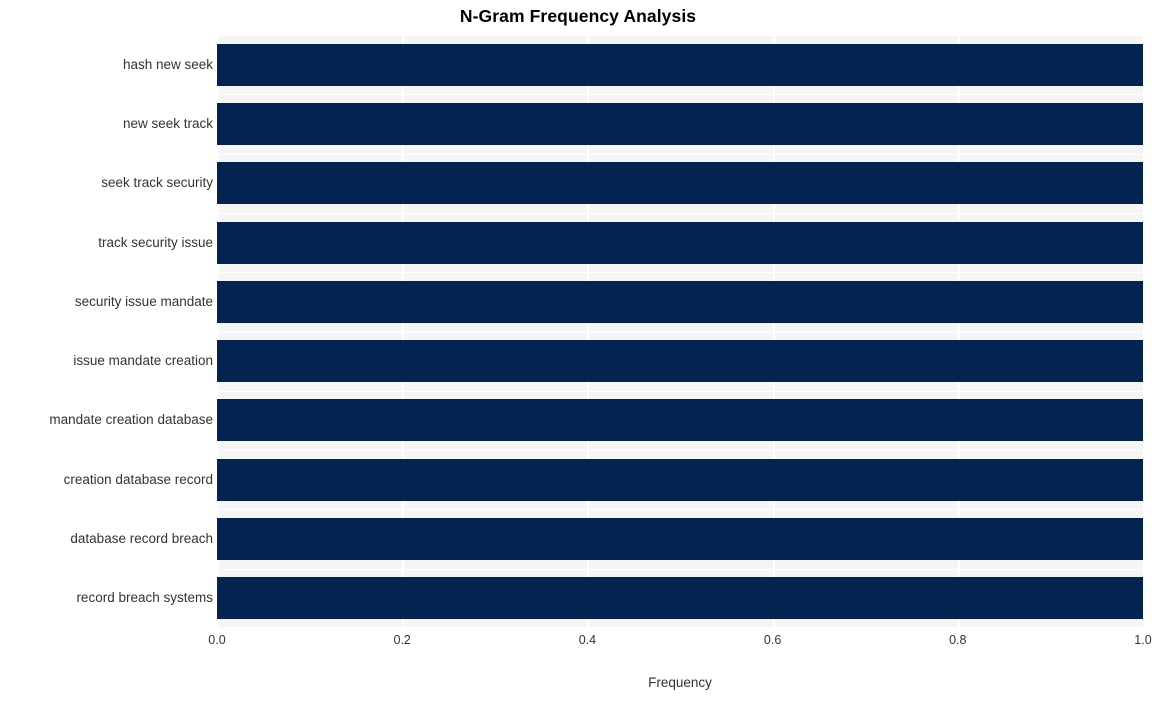 The width and height of the screenshot is (1156, 701). I want to click on x-axis-tick-label: 1.0, so click(1143, 640).